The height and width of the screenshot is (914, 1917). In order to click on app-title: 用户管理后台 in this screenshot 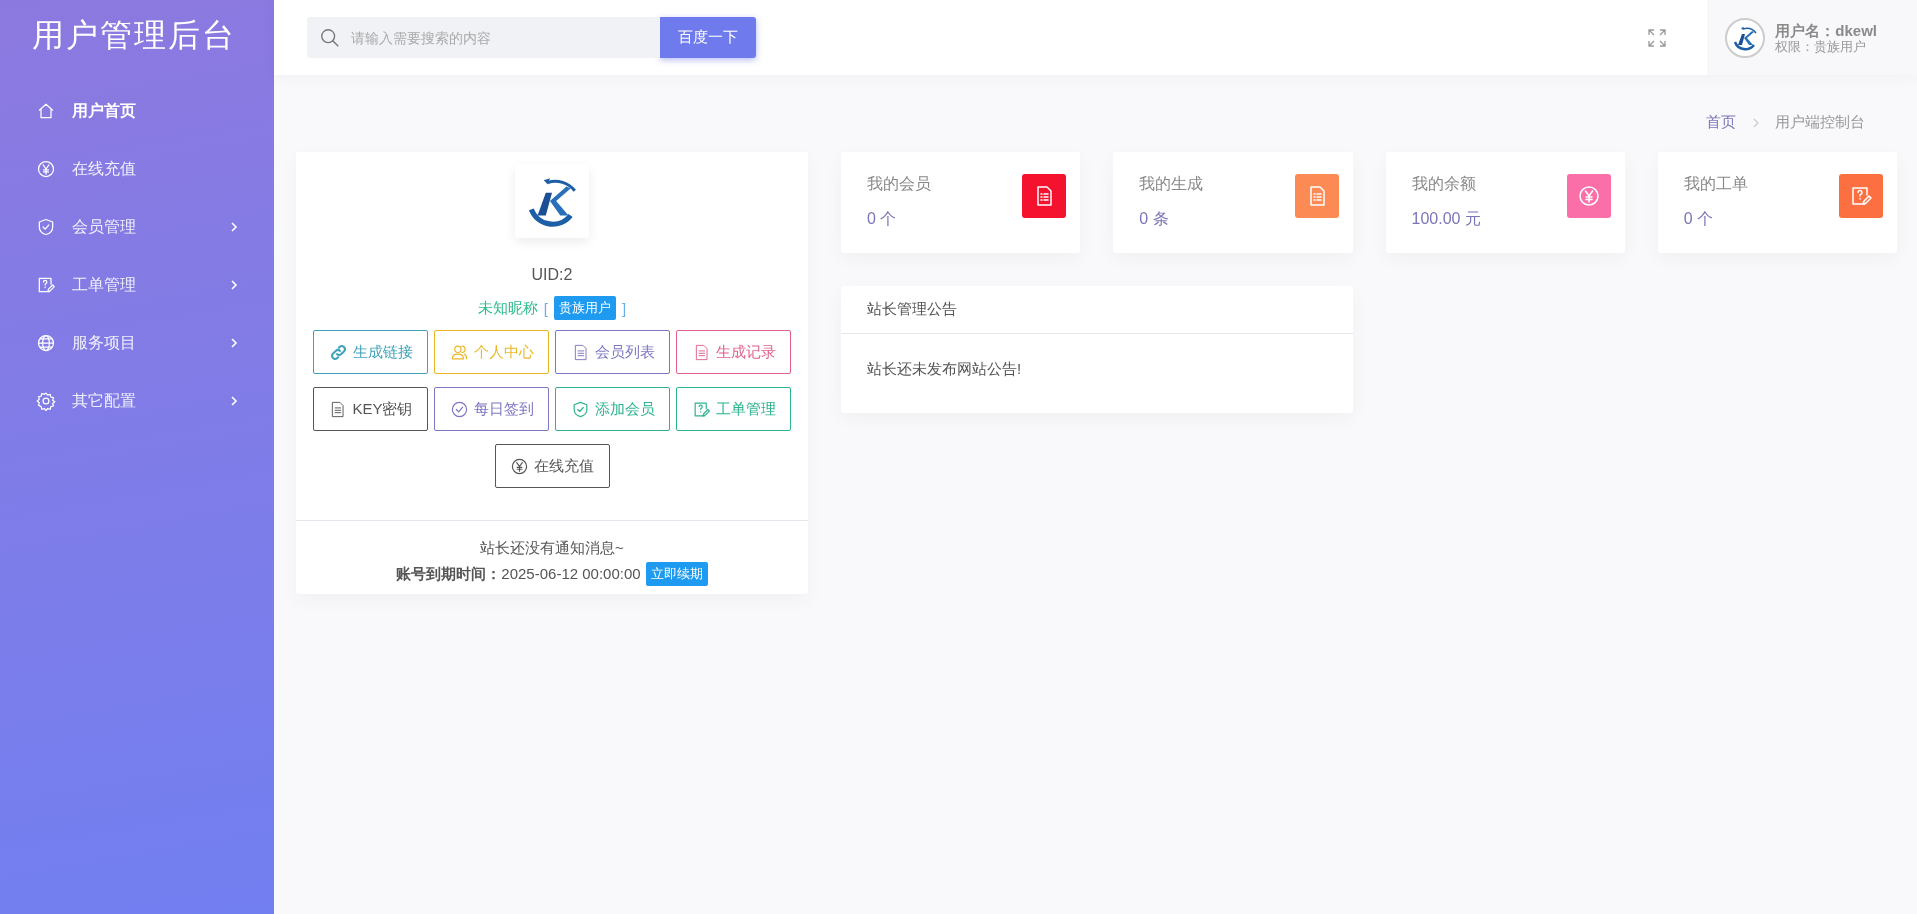, I will do `click(133, 35)`.